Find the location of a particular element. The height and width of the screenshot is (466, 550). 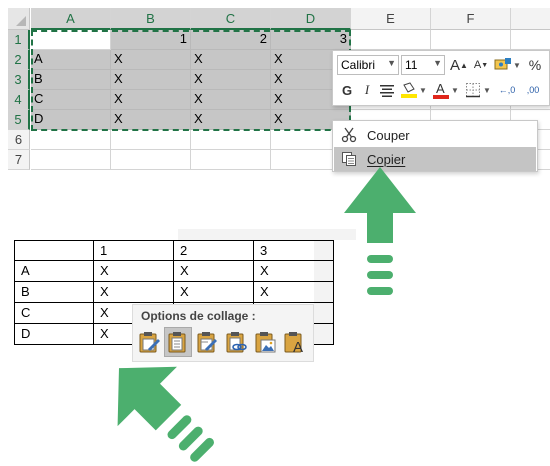

cell-c5: X is located at coordinates (231, 120).